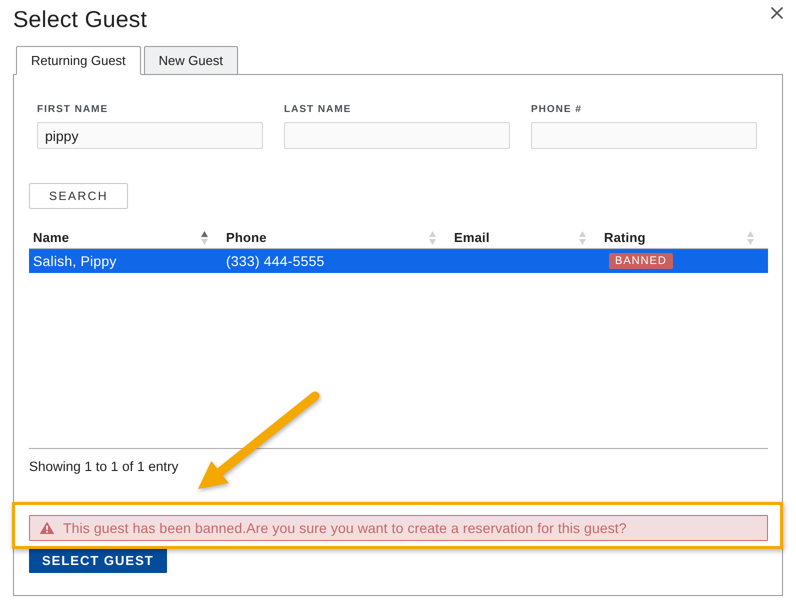 The image size is (796, 607). Describe the element at coordinates (625, 237) in the screenshot. I see `column-header: Rating` at that location.